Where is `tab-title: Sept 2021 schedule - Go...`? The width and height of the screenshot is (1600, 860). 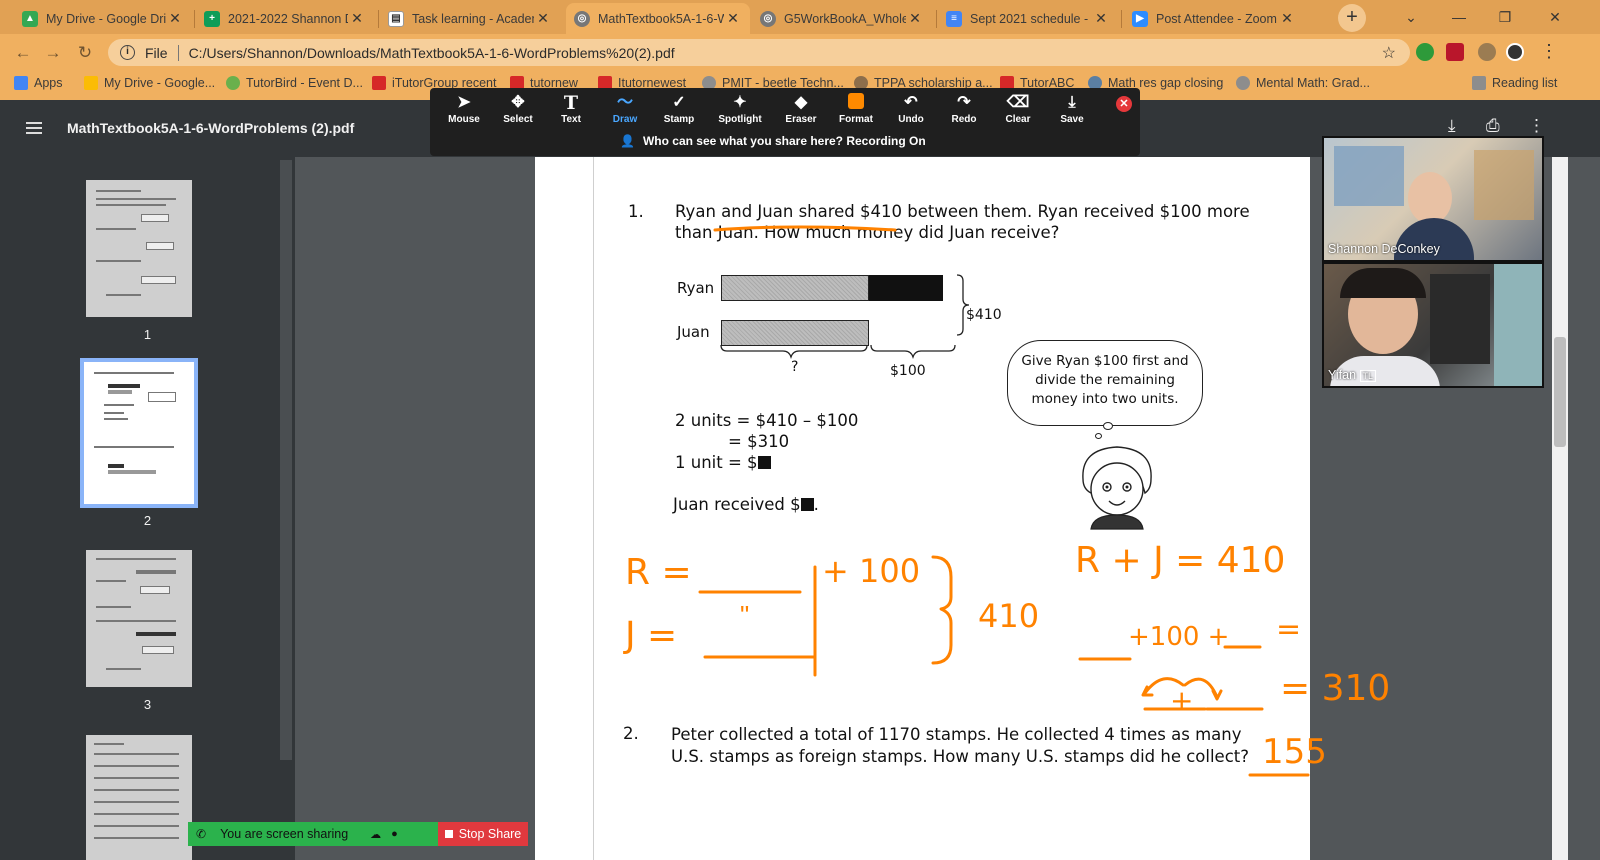 tab-title: Sept 2021 schedule - Go... is located at coordinates (1031, 18).